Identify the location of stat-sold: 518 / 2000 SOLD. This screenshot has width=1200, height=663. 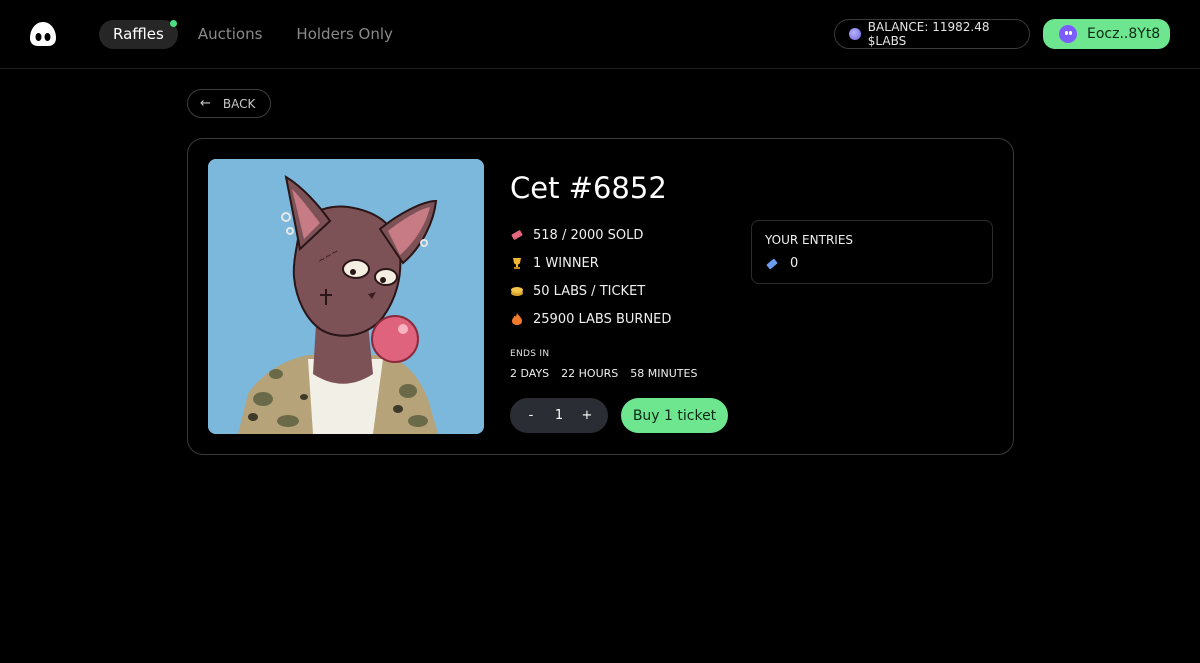
(590, 235).